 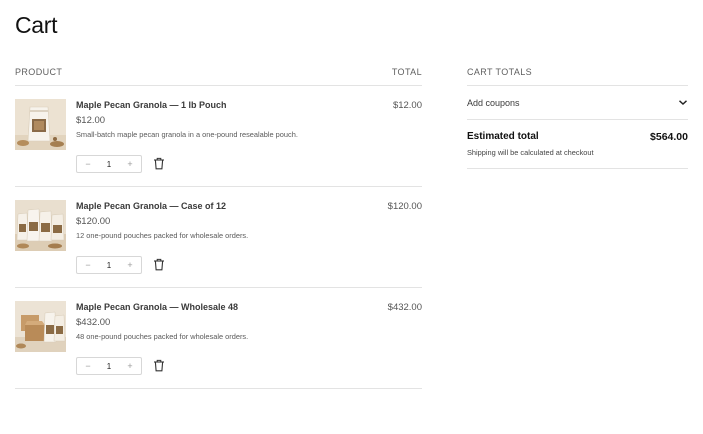 What do you see at coordinates (404, 206) in the screenshot?
I see `item-total: $120.00` at bounding box center [404, 206].